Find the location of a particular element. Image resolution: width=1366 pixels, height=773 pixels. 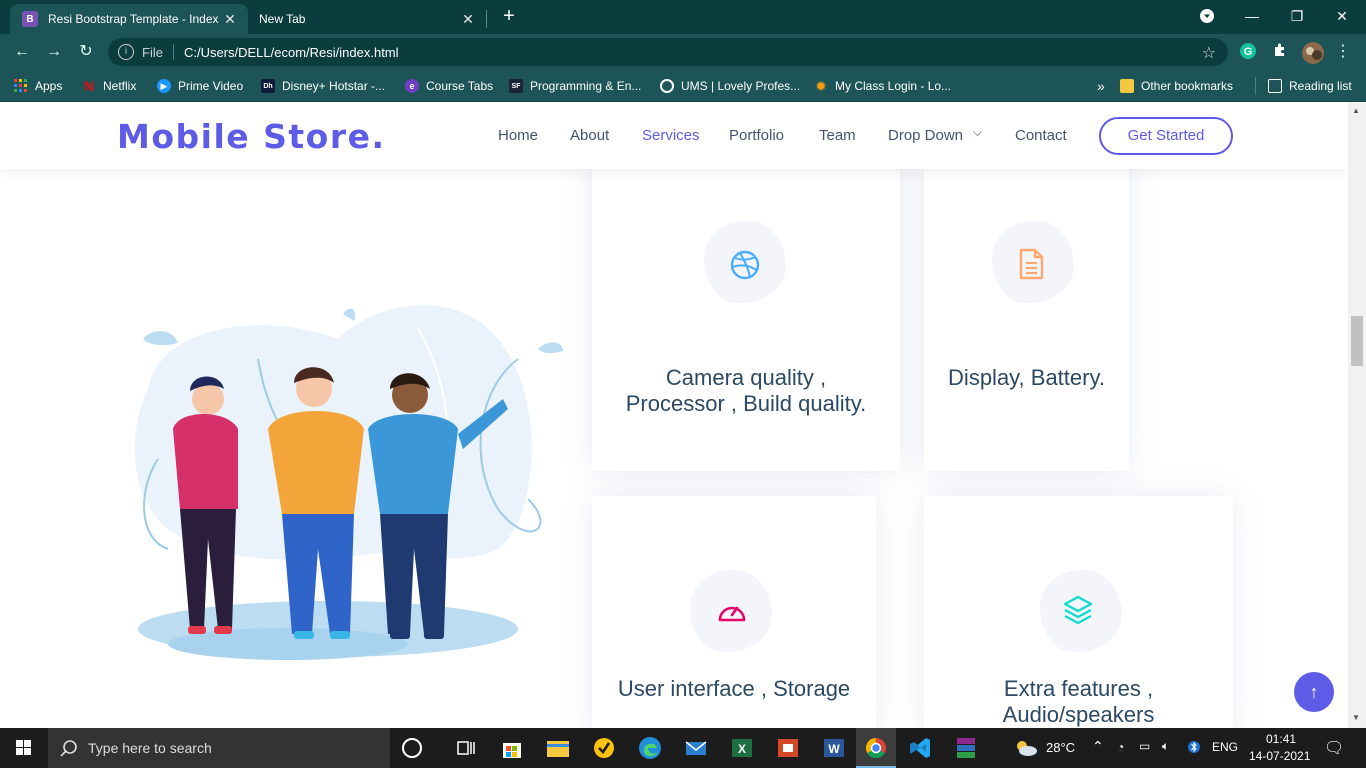

profile-avatar is located at coordinates (1313, 53).